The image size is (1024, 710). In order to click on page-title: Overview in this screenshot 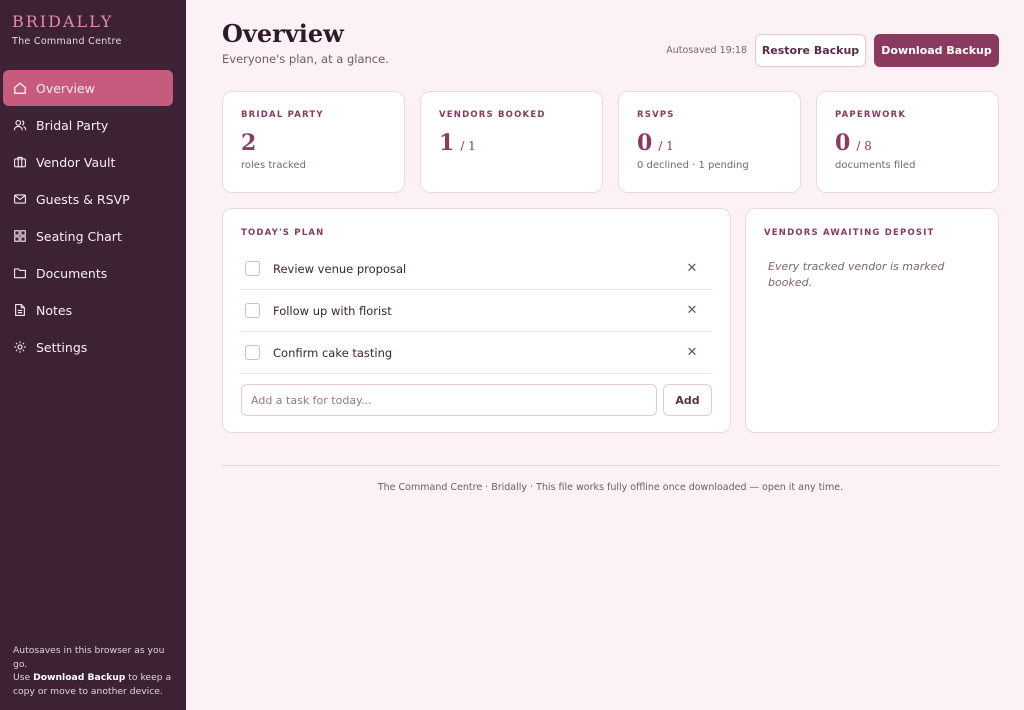, I will do `click(283, 33)`.